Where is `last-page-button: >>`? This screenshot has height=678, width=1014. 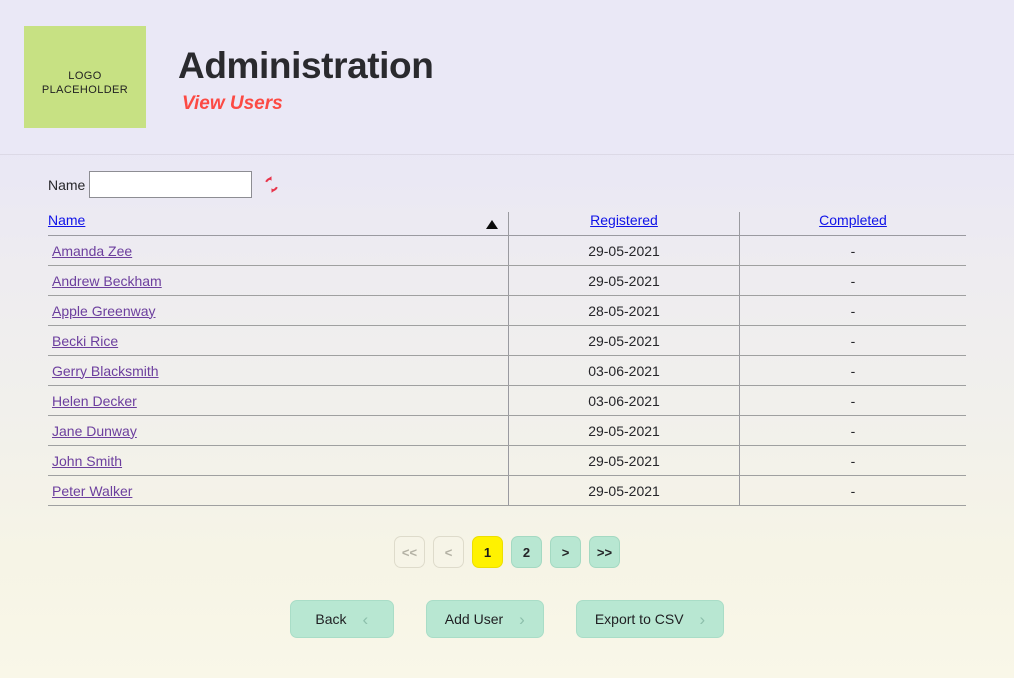
last-page-button: >> is located at coordinates (604, 552).